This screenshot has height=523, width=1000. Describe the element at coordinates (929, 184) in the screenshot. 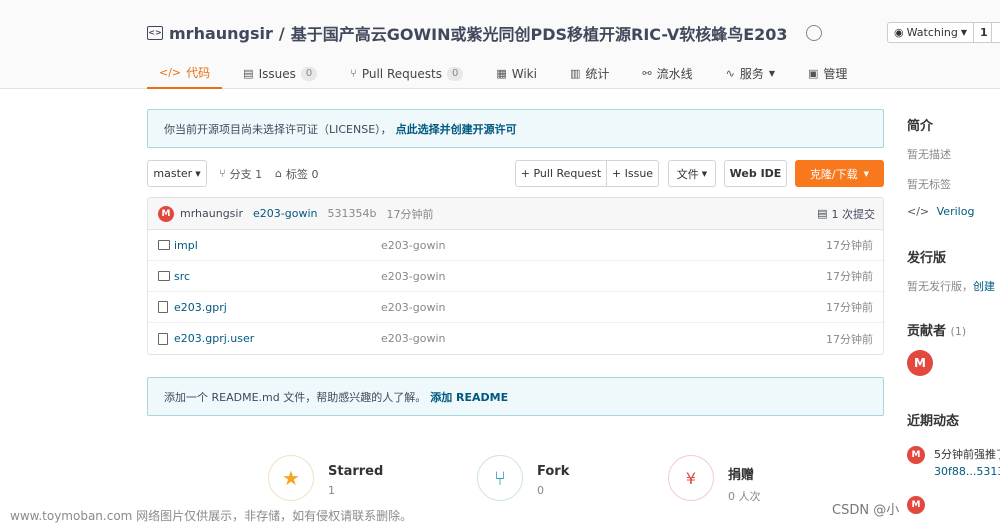

I see `no-tags-text: 暂无标签` at that location.